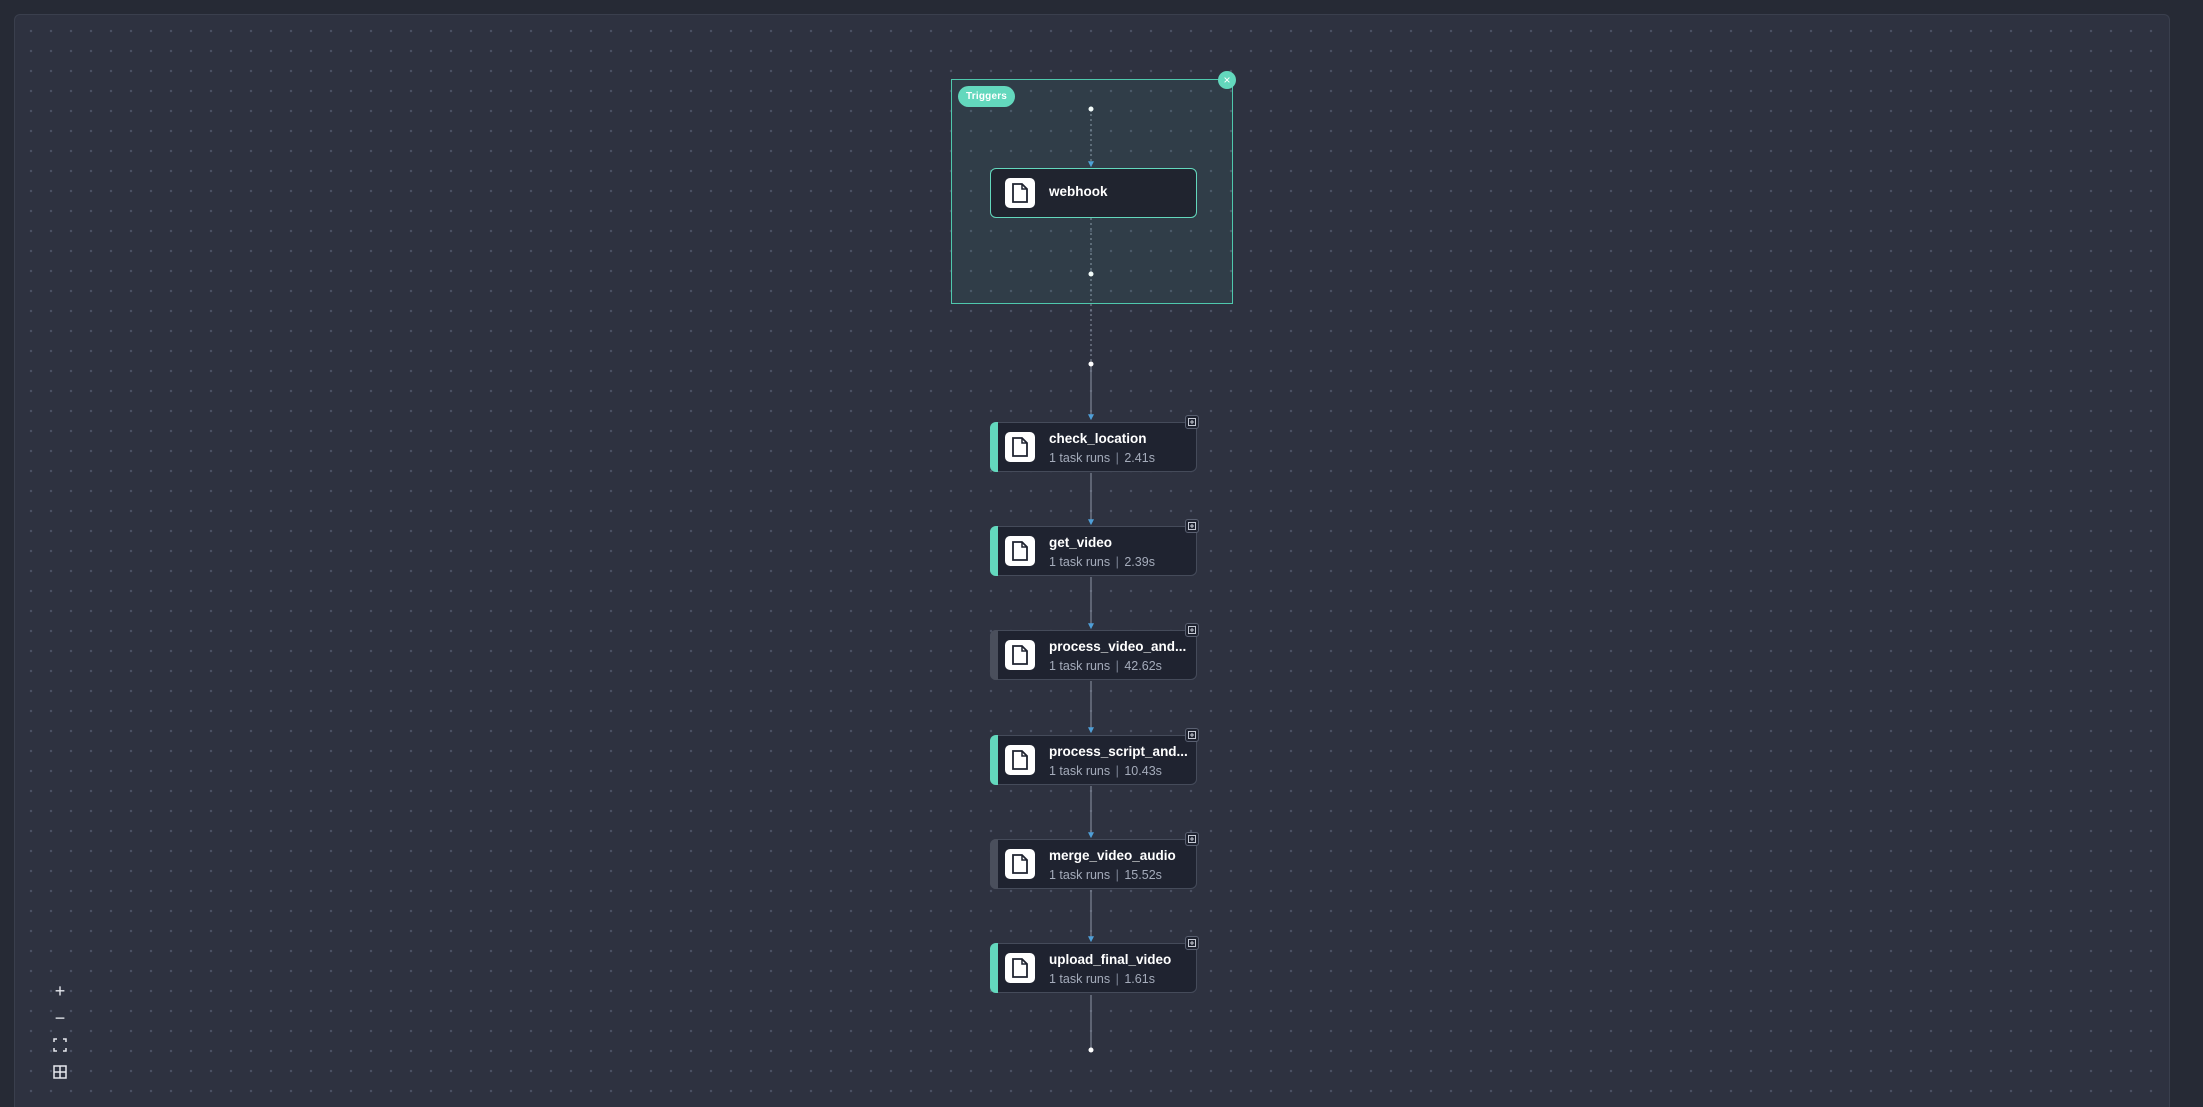  What do you see at coordinates (1143, 771) in the screenshot?
I see `task-duration: 10.43s` at bounding box center [1143, 771].